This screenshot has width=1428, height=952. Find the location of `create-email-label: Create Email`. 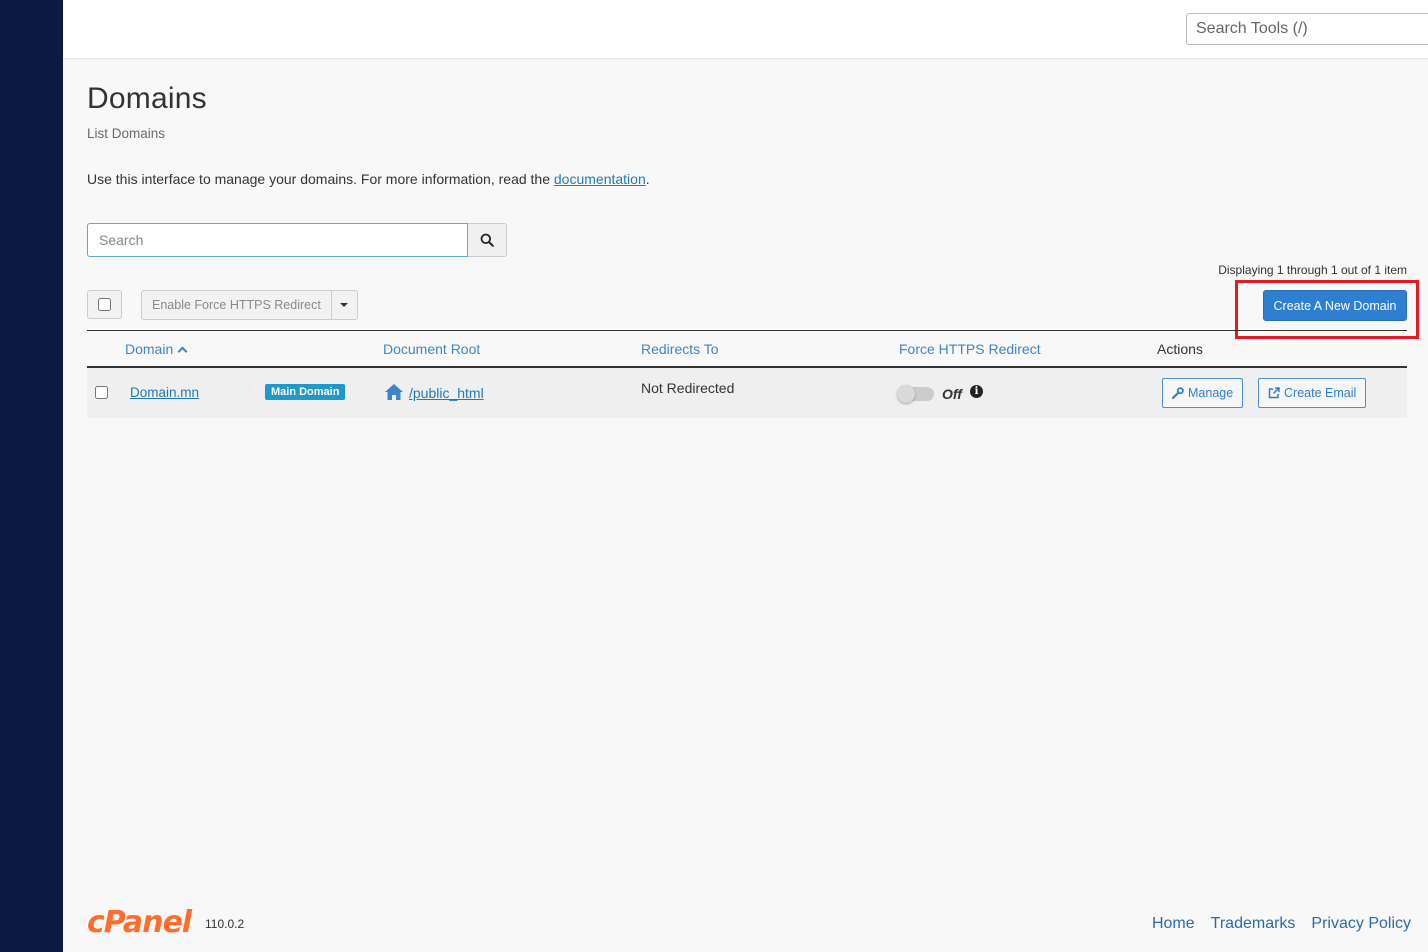

create-email-label: Create Email is located at coordinates (1320, 393).